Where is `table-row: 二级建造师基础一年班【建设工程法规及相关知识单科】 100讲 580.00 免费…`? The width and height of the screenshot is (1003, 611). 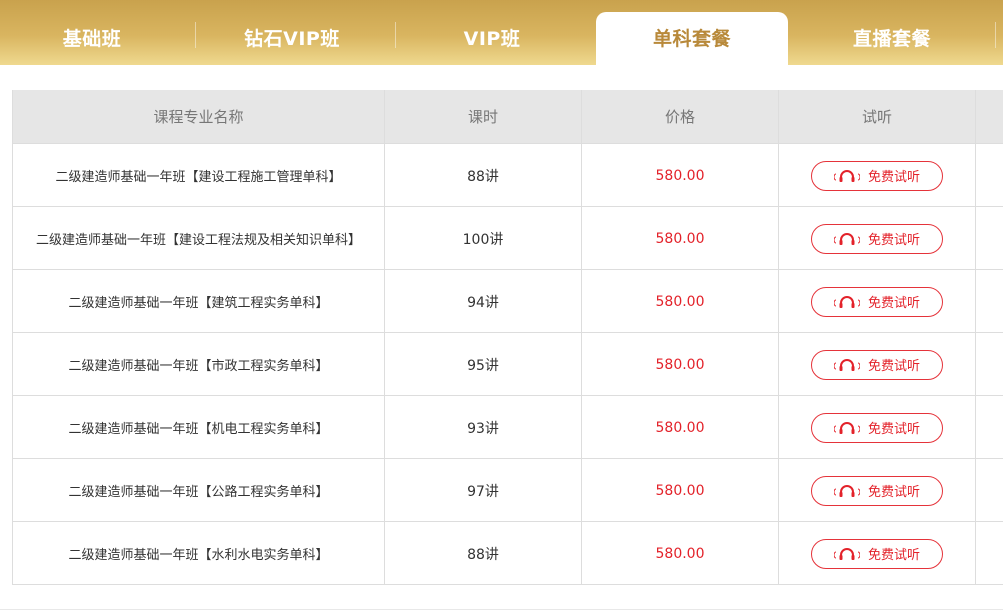 table-row: 二级建造师基础一年班【建设工程法规及相关知识单科】 100讲 580.00 免费… is located at coordinates (508, 238).